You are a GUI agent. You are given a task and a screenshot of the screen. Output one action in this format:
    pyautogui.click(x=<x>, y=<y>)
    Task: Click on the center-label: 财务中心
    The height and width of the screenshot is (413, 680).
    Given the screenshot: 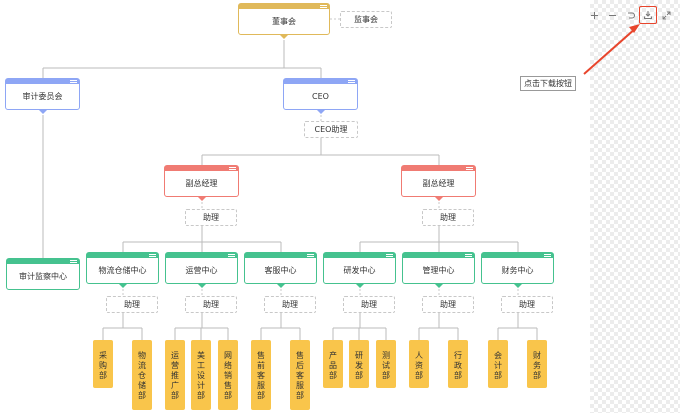 What is the action you would take?
    pyautogui.click(x=517, y=270)
    